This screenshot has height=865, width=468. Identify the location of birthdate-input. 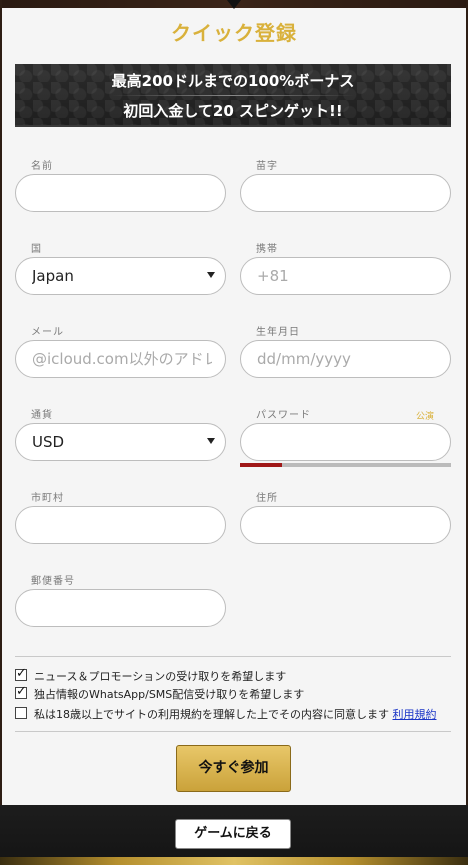
(347, 359).